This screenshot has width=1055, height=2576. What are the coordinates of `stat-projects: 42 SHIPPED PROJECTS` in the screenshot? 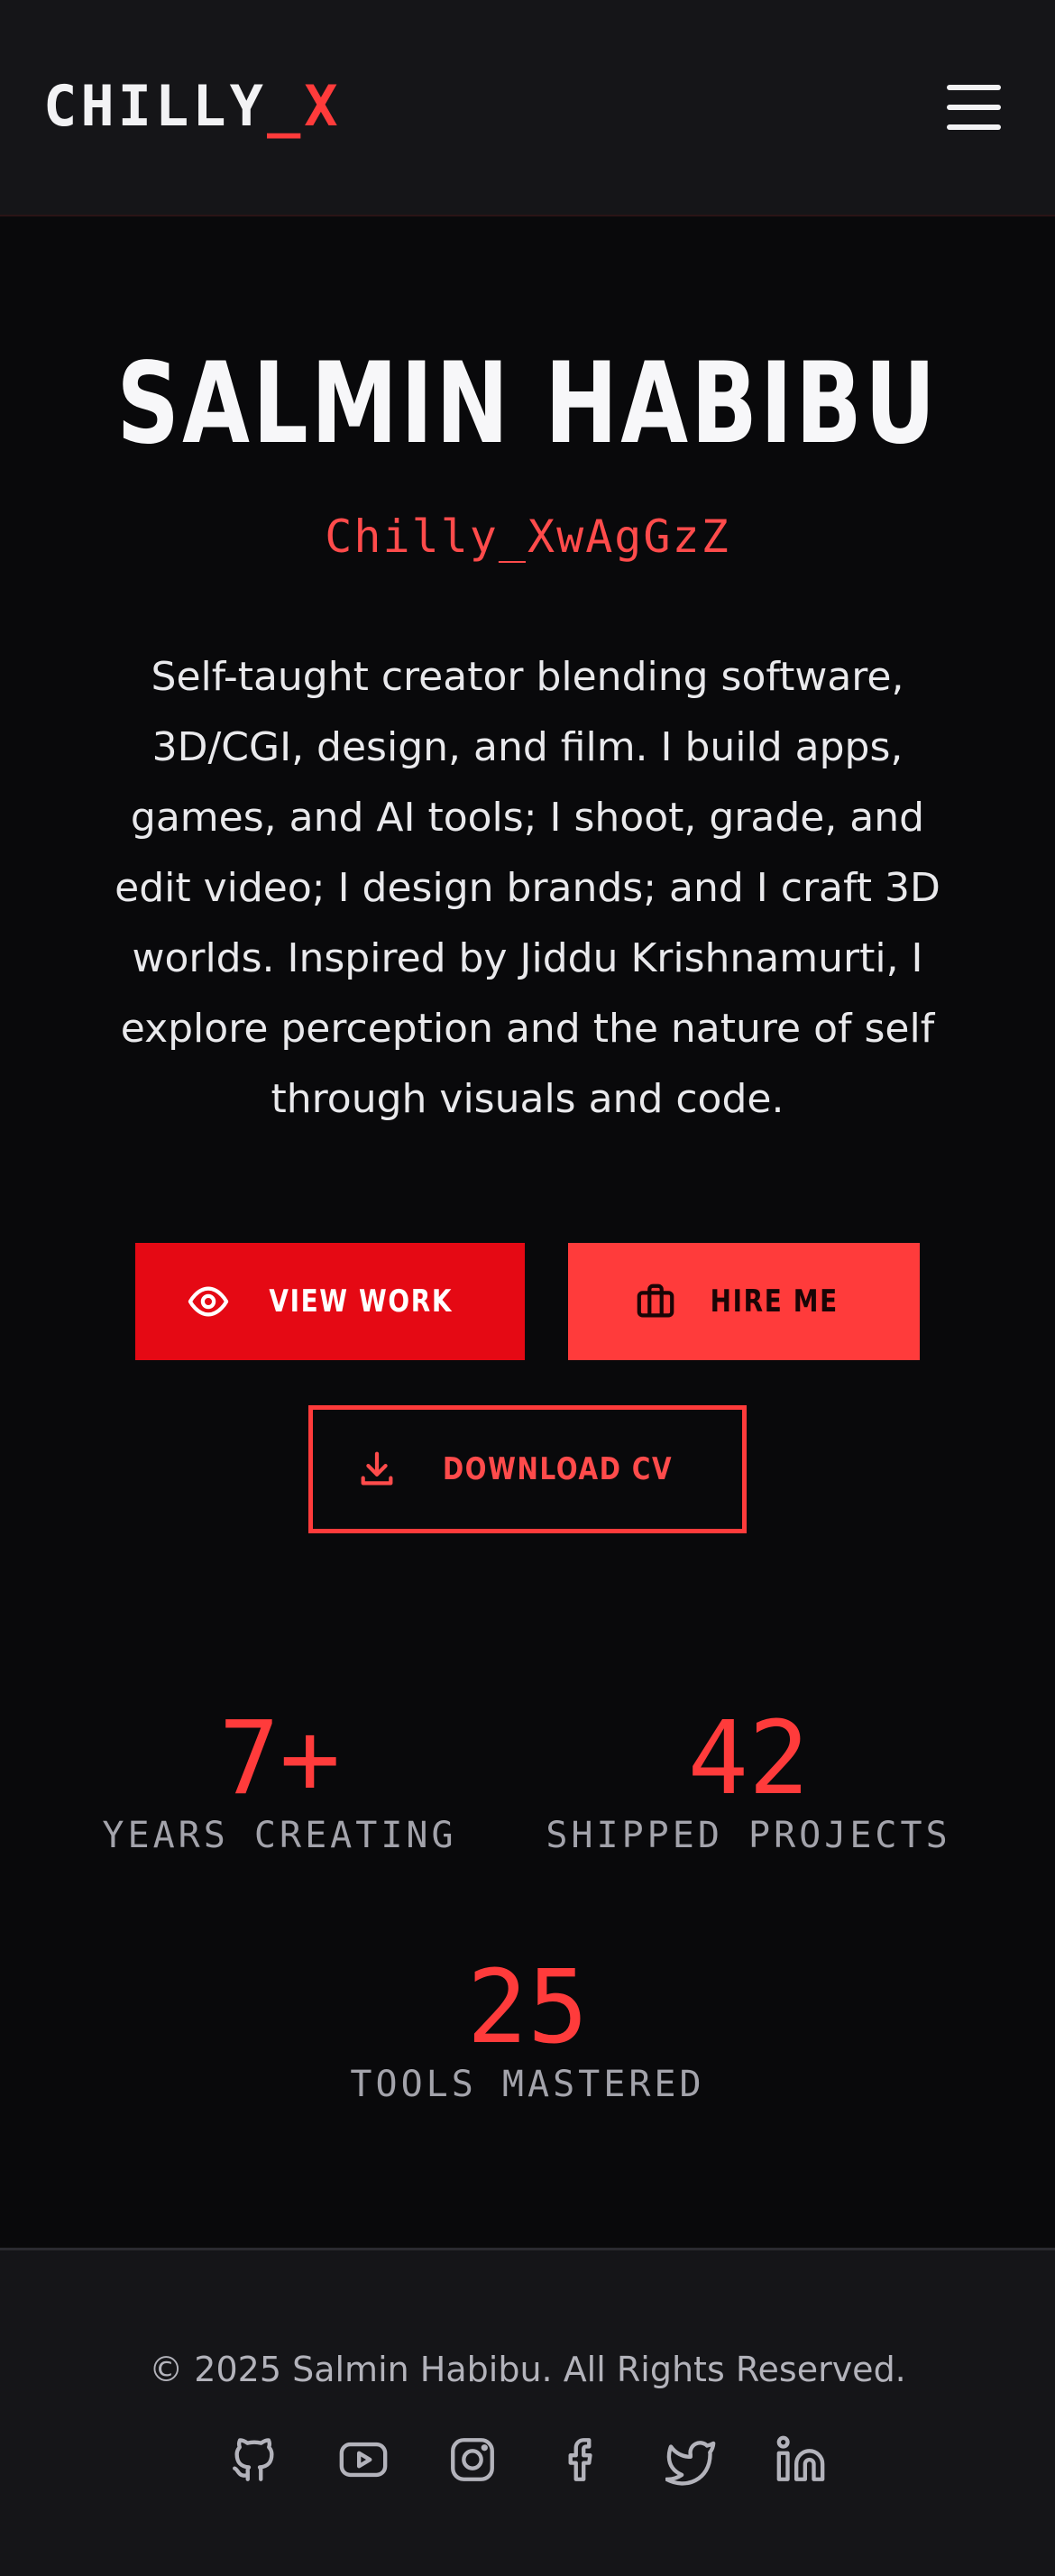 It's located at (748, 1782).